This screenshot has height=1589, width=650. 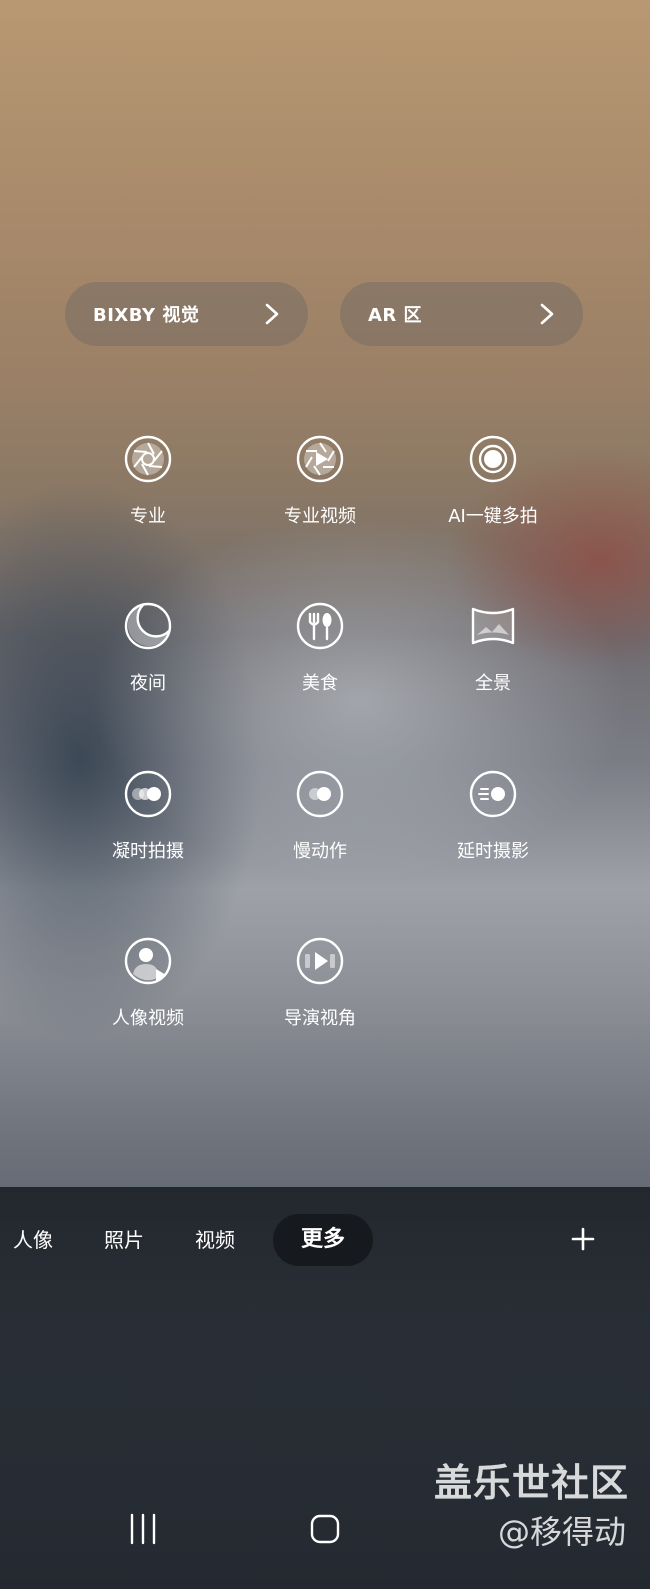 What do you see at coordinates (143, 1529) in the screenshot?
I see `recent-apps-icon` at bounding box center [143, 1529].